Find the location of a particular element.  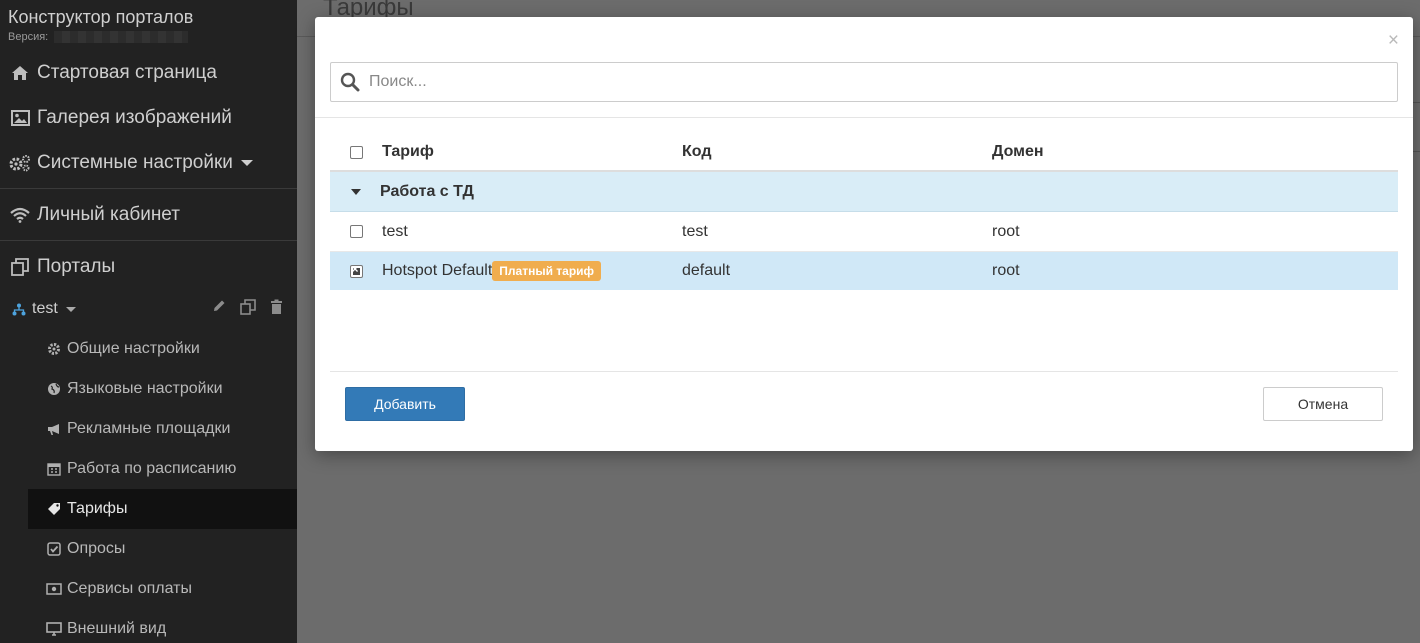

tariff-code: default is located at coordinates (706, 270).